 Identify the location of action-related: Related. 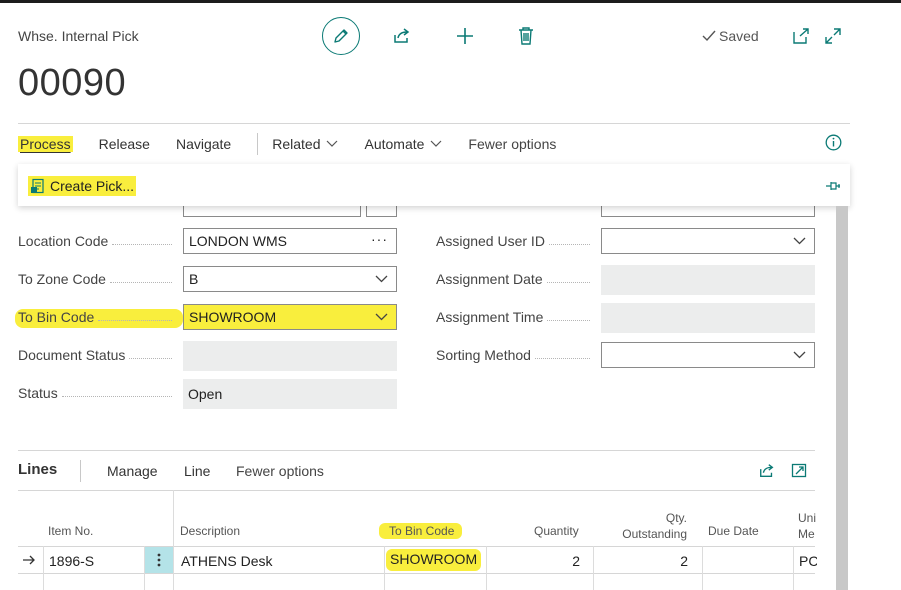
(305, 144).